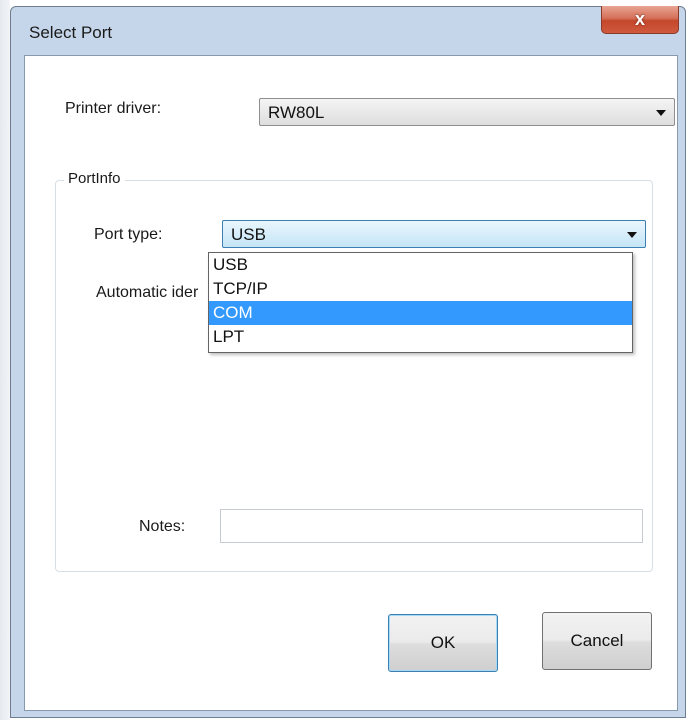 The image size is (688, 720). I want to click on printer-driver-select: RW80L, so click(467, 112).